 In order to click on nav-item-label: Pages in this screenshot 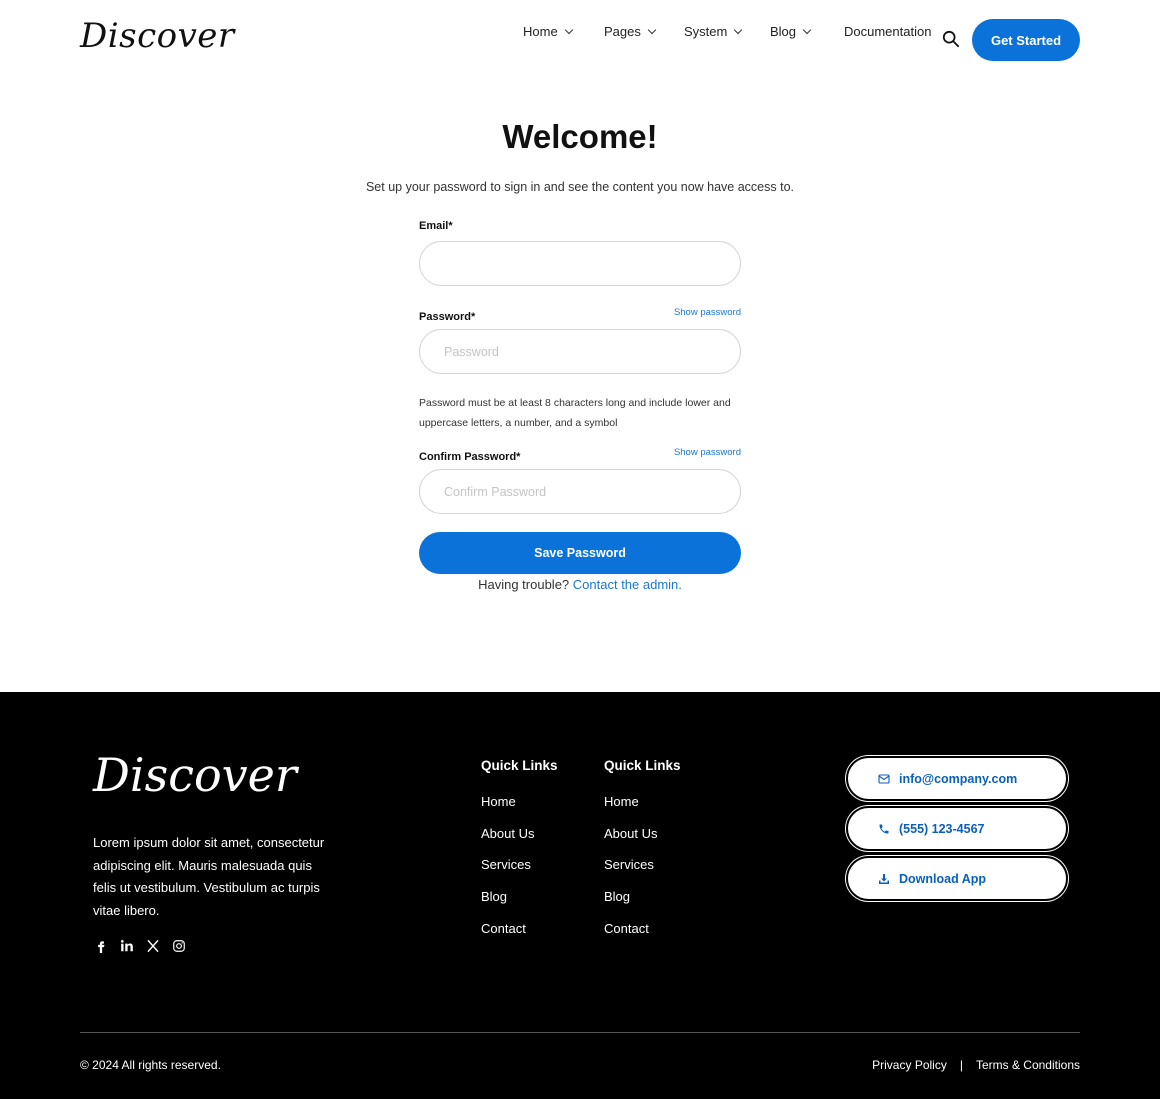, I will do `click(622, 31)`.